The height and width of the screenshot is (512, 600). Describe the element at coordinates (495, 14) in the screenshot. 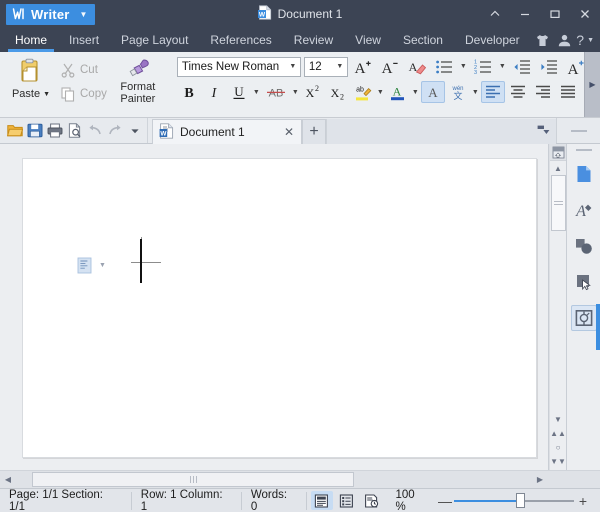

I see `ribbon-collapse-button` at that location.